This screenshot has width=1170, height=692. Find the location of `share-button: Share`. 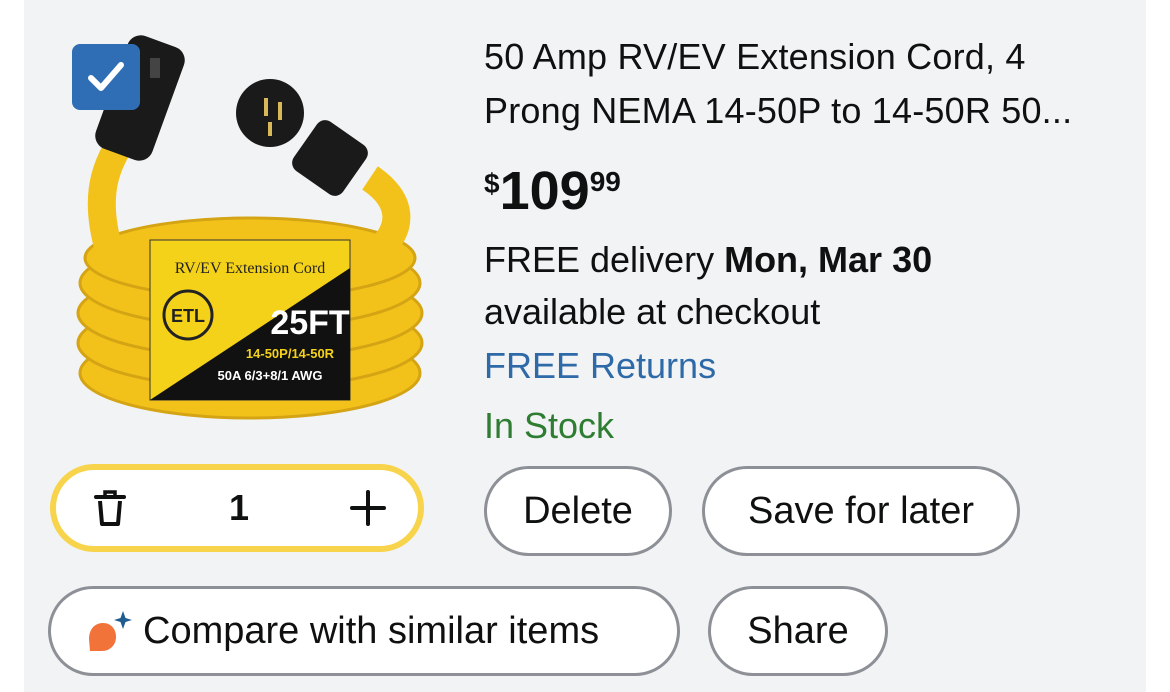

share-button: Share is located at coordinates (798, 631).